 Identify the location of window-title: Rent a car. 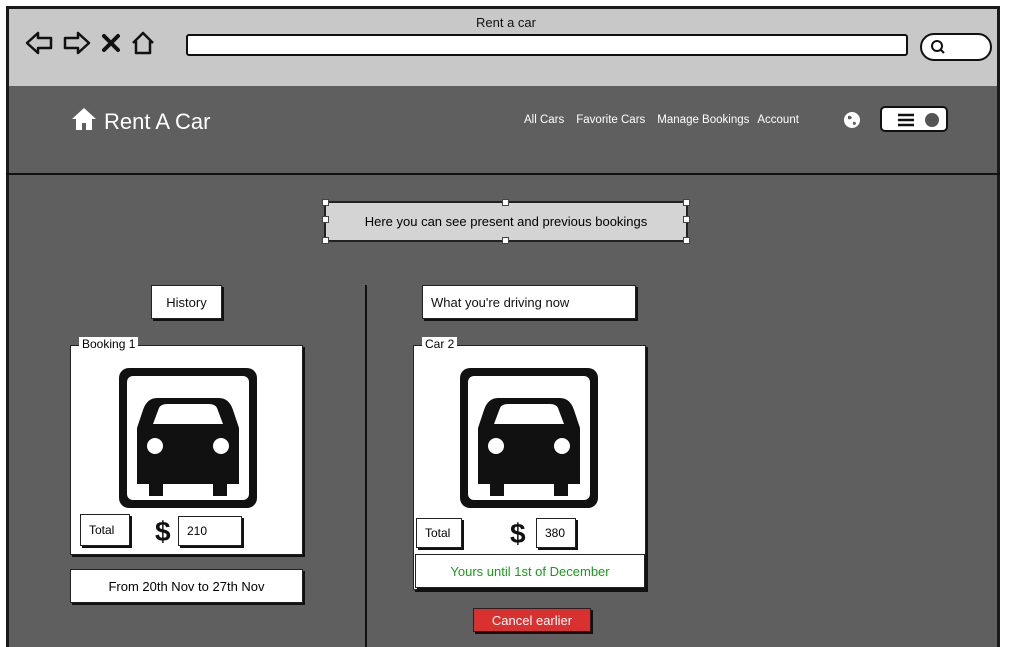
(506, 22).